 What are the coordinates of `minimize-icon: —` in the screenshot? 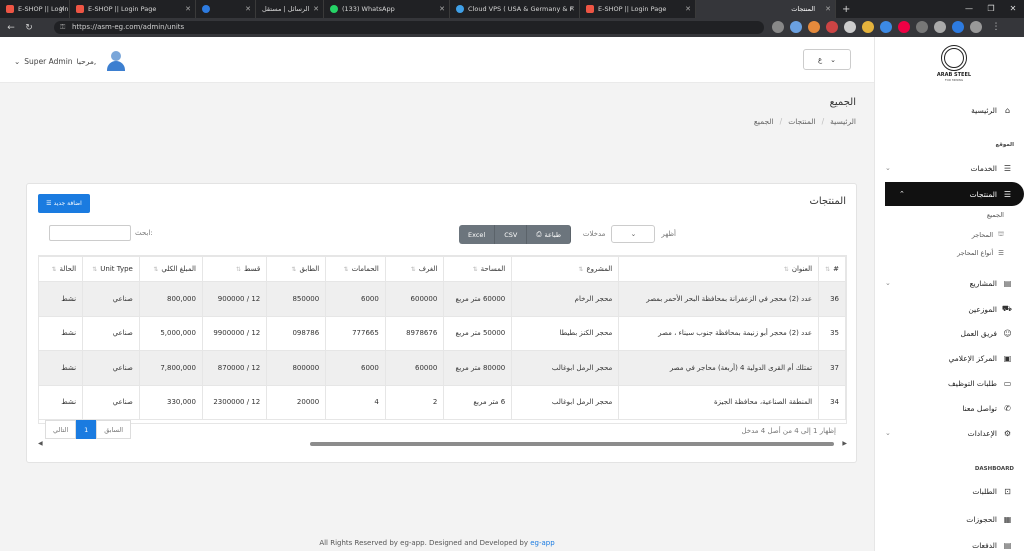 It's located at (969, 9).